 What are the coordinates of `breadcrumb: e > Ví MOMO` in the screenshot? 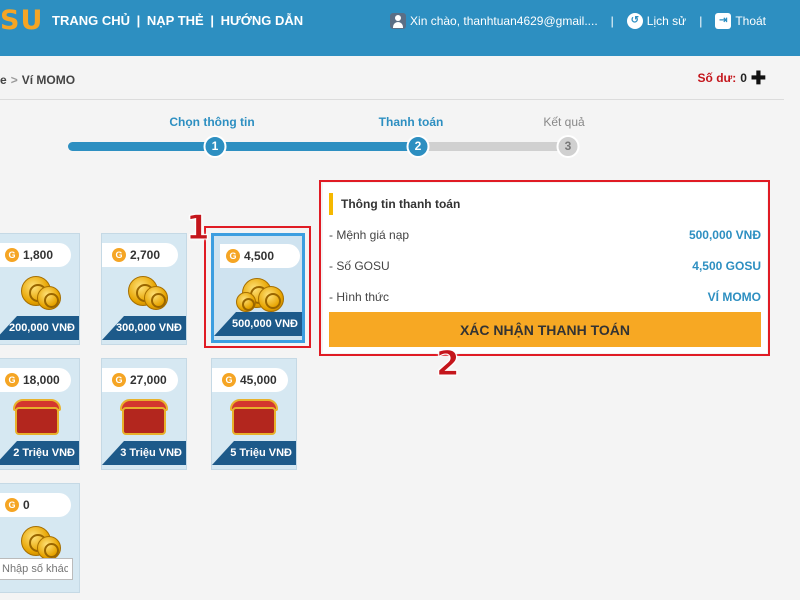 It's located at (37, 80).